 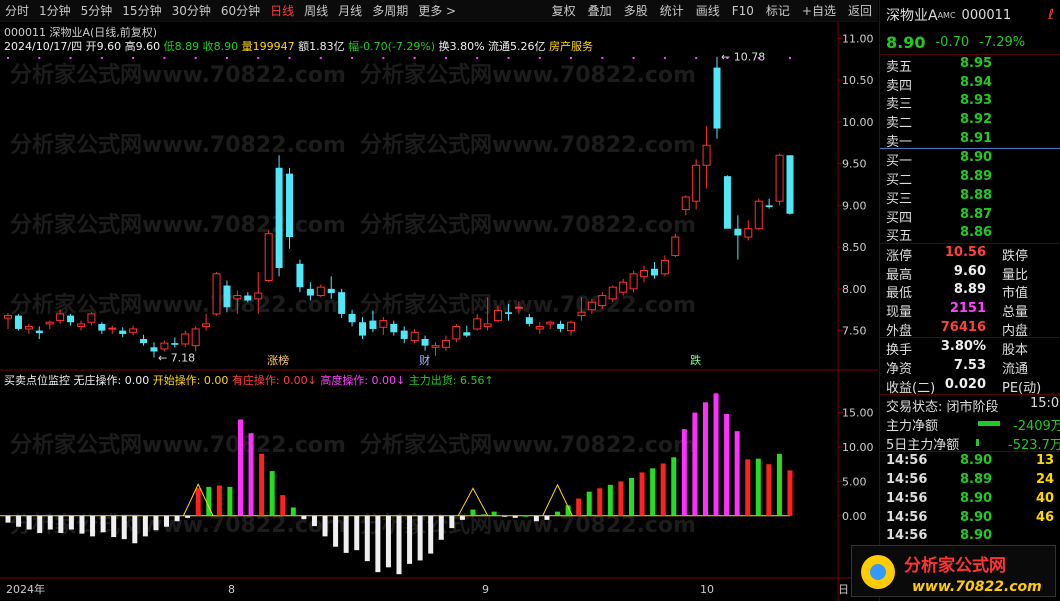 I want to click on tool-button-7: +自选, so click(x=819, y=10).